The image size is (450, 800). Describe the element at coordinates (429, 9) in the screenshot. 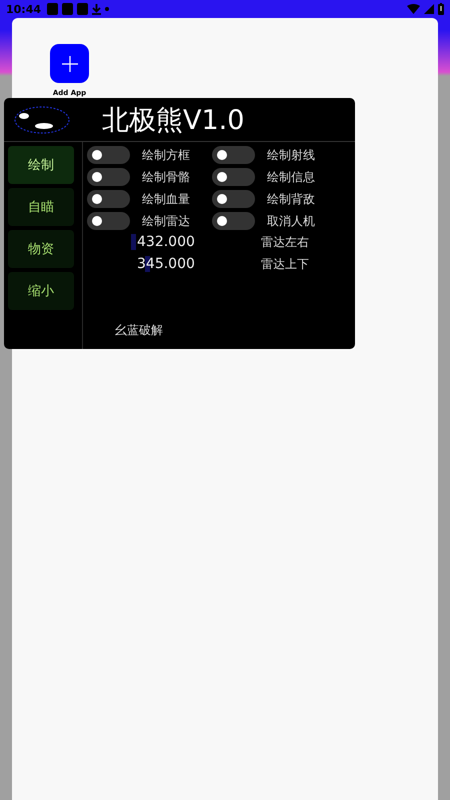

I see `signal-icon` at that location.